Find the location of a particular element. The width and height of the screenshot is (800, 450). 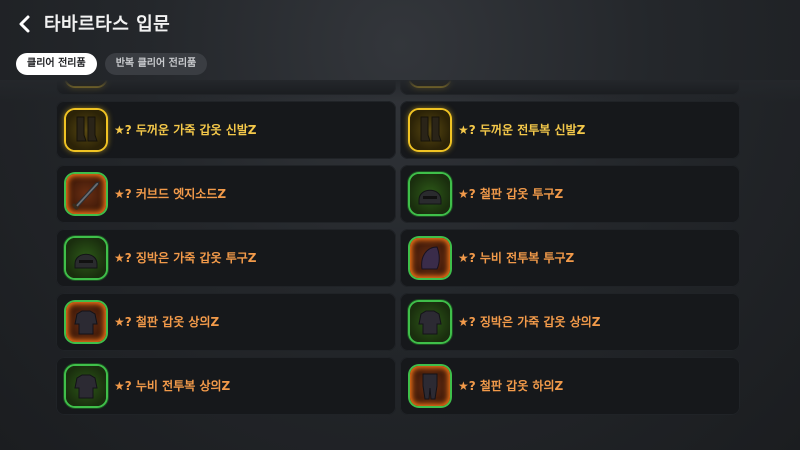

tab-repeat-clear-rewards: 반복 클리어 전리품 is located at coordinates (156, 64).